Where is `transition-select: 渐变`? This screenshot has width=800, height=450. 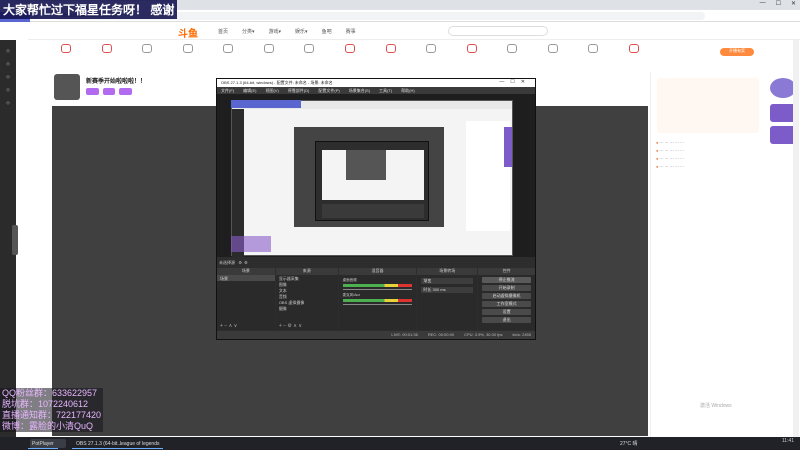 transition-select: 渐变 is located at coordinates (447, 281).